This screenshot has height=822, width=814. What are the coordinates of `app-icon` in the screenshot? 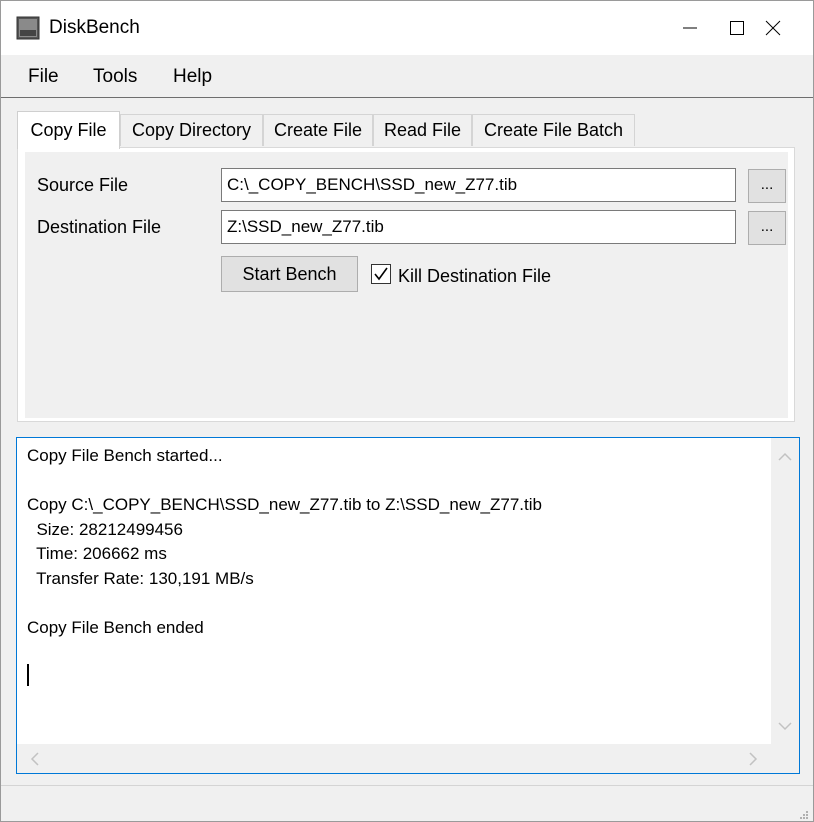 It's located at (28, 28).